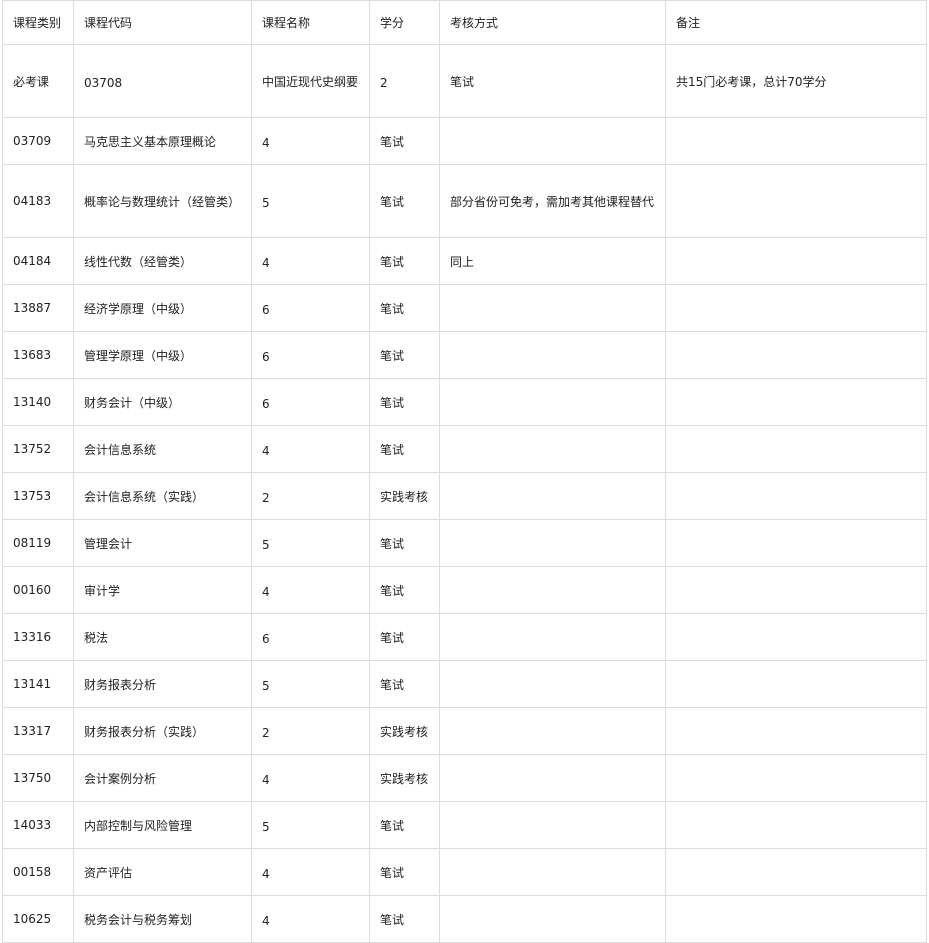 This screenshot has width=929, height=943. What do you see at coordinates (310, 22) in the screenshot?
I see `header-name: 课程名称` at bounding box center [310, 22].